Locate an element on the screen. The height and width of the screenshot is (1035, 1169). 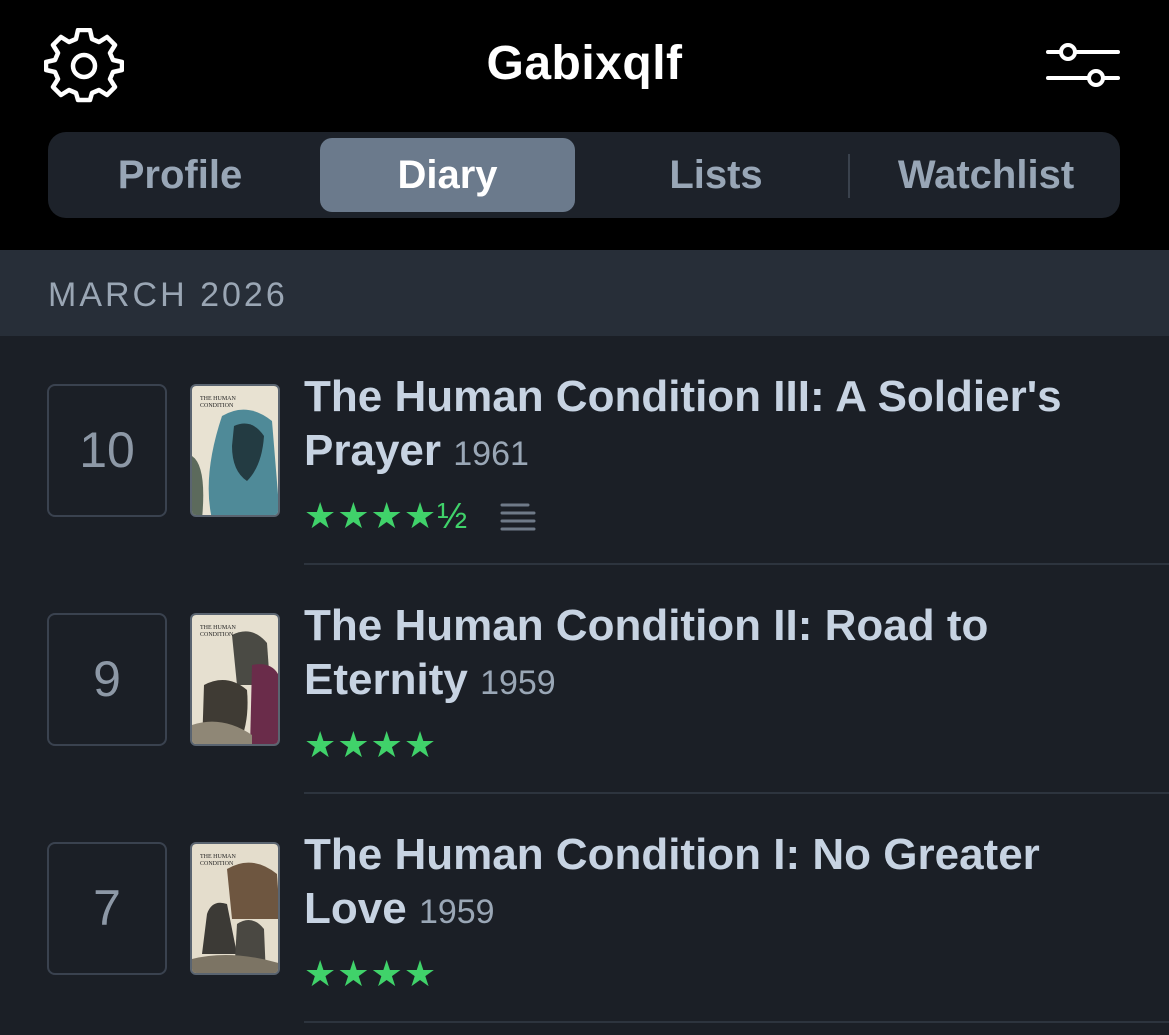
page-title: Gabixqlf is located at coordinates (584, 63).